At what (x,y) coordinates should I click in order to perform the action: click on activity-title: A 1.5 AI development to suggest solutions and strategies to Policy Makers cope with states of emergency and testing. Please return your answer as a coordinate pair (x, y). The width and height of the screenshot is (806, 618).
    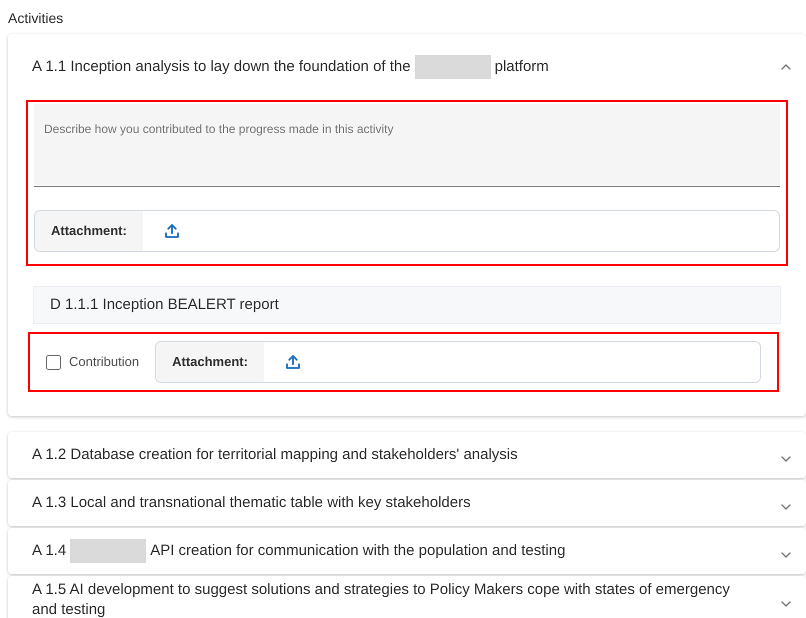
    Looking at the image, I should click on (381, 599).